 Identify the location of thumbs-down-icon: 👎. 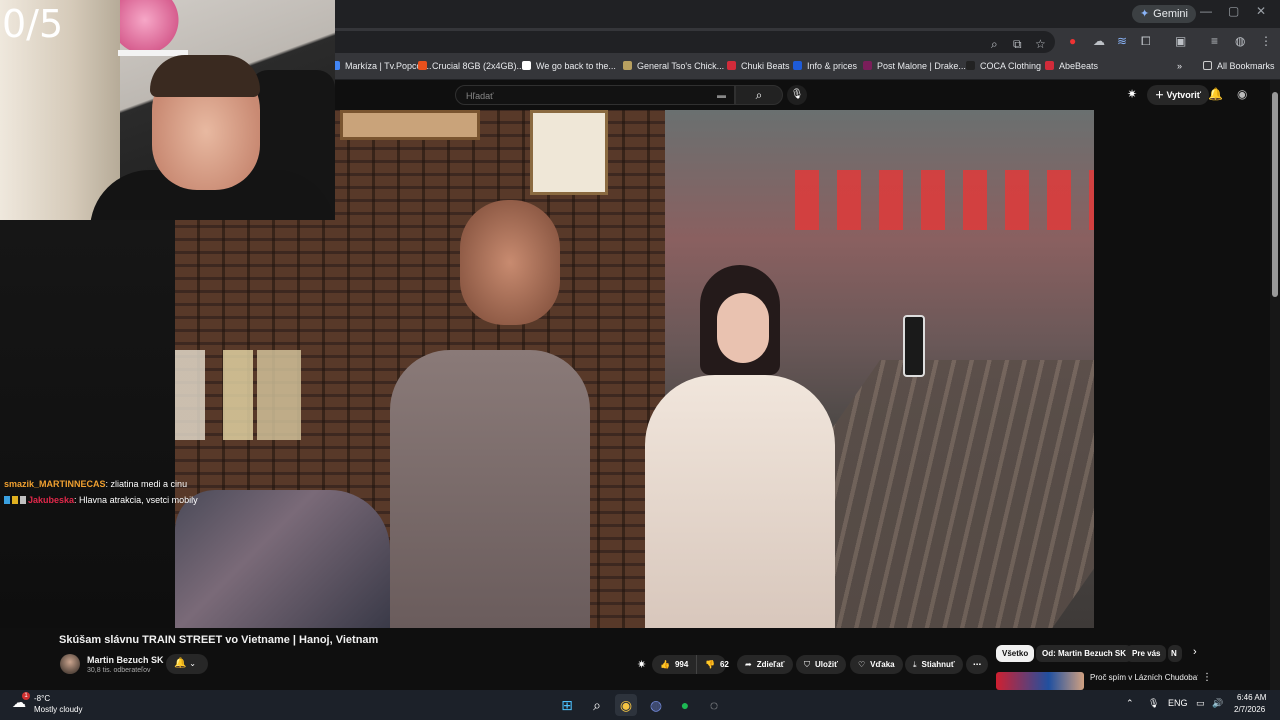
(710, 664).